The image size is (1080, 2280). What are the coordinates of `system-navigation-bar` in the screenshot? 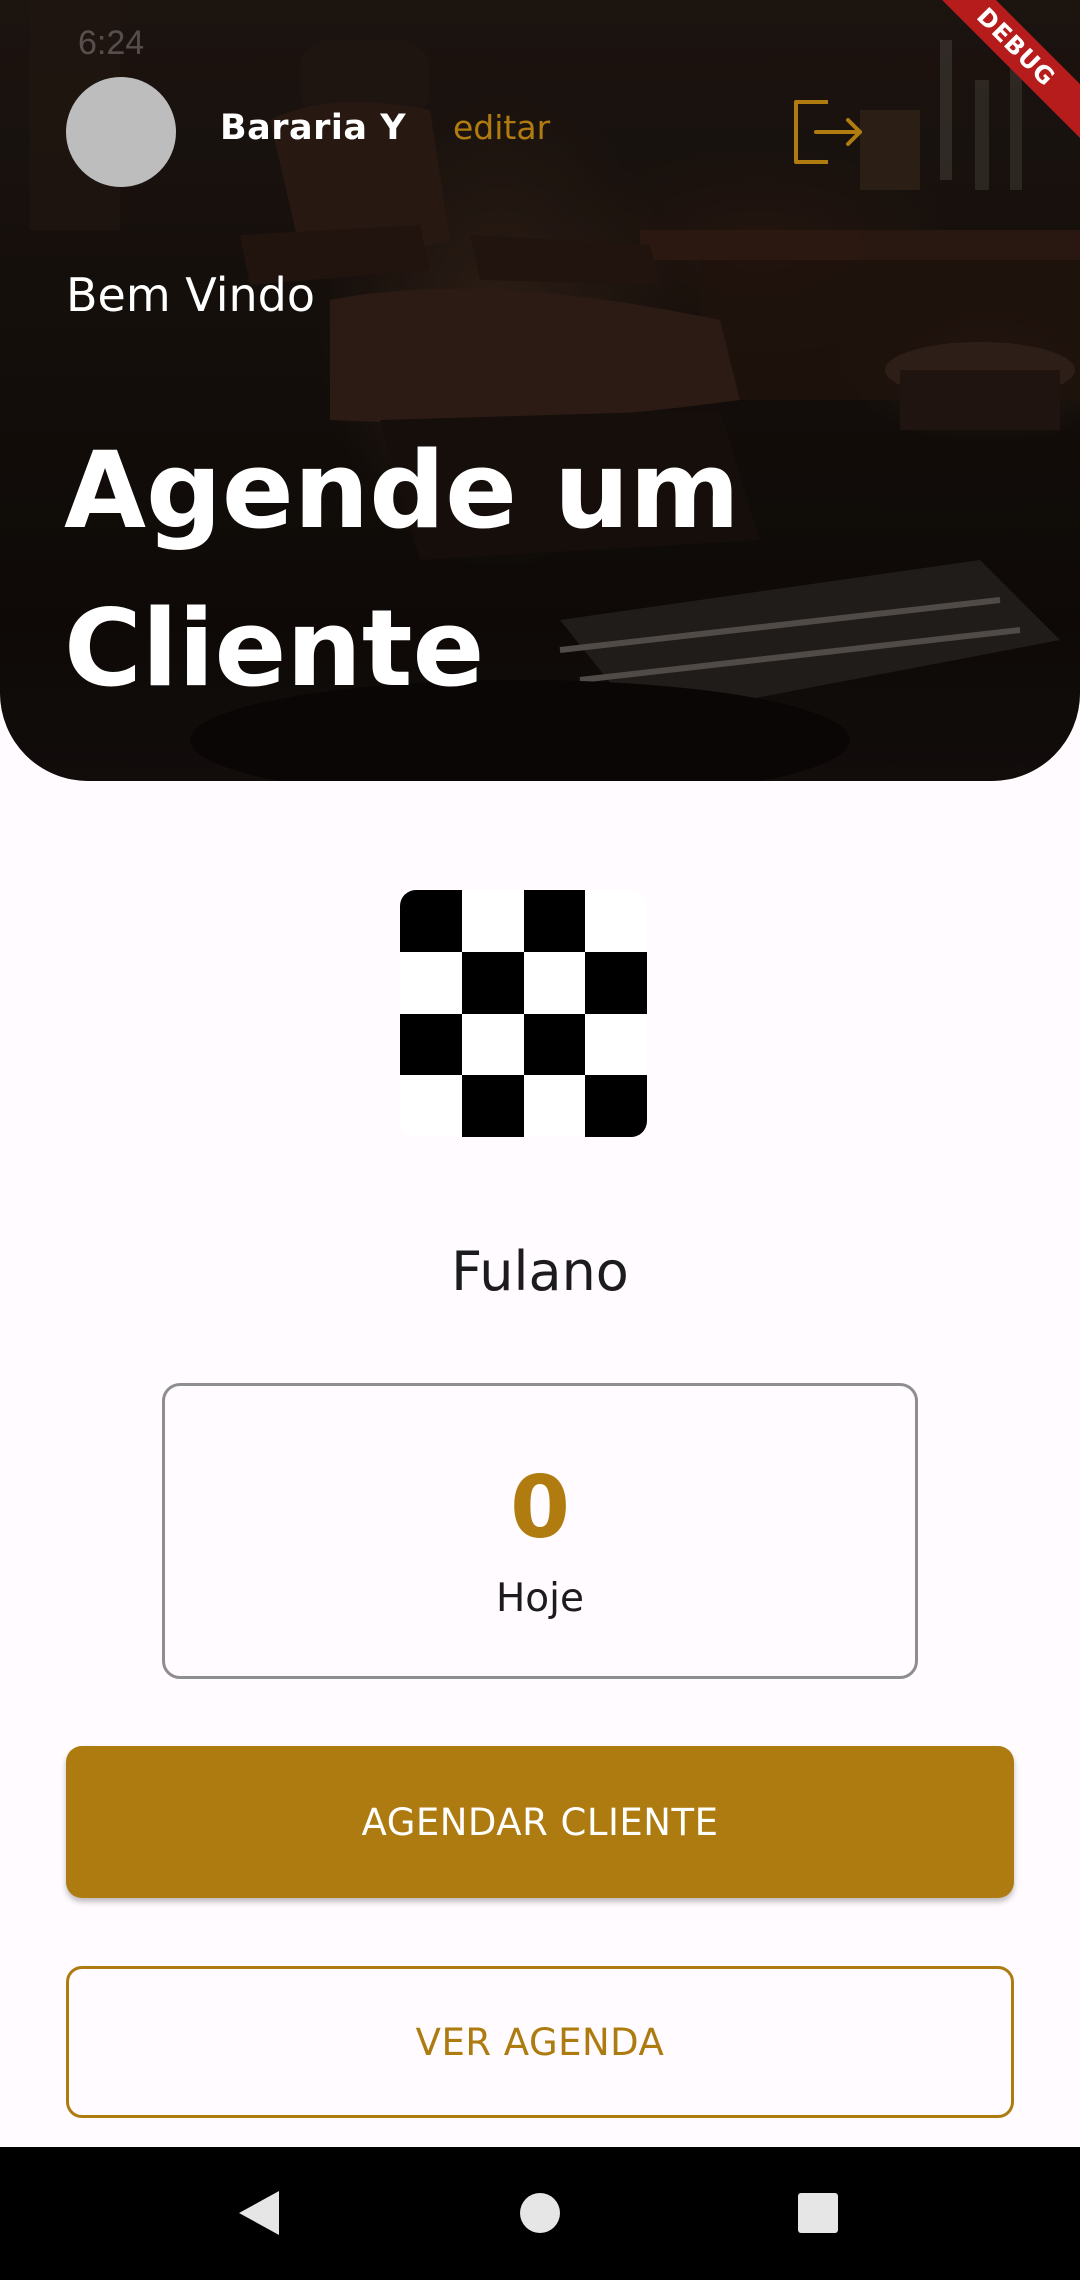 It's located at (540, 2213).